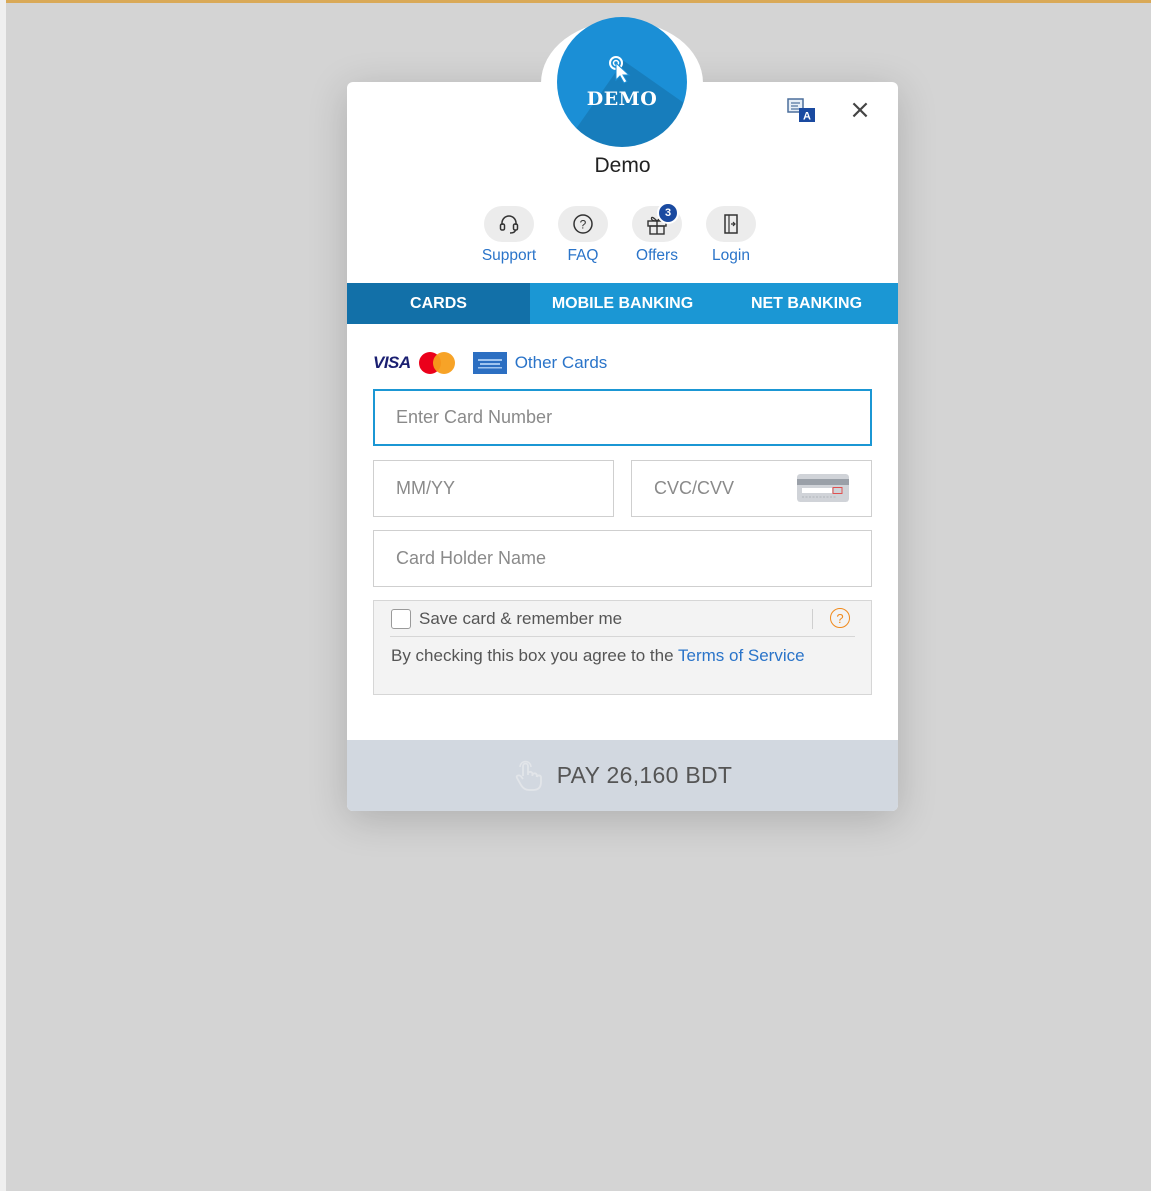 This screenshot has width=1151, height=1191. I want to click on expiry-field, so click(493, 488).